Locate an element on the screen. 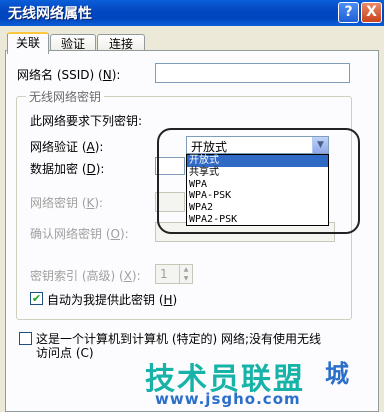  watermark-logo: 技术员联盟 城 www.jsgho.com is located at coordinates (247, 381).